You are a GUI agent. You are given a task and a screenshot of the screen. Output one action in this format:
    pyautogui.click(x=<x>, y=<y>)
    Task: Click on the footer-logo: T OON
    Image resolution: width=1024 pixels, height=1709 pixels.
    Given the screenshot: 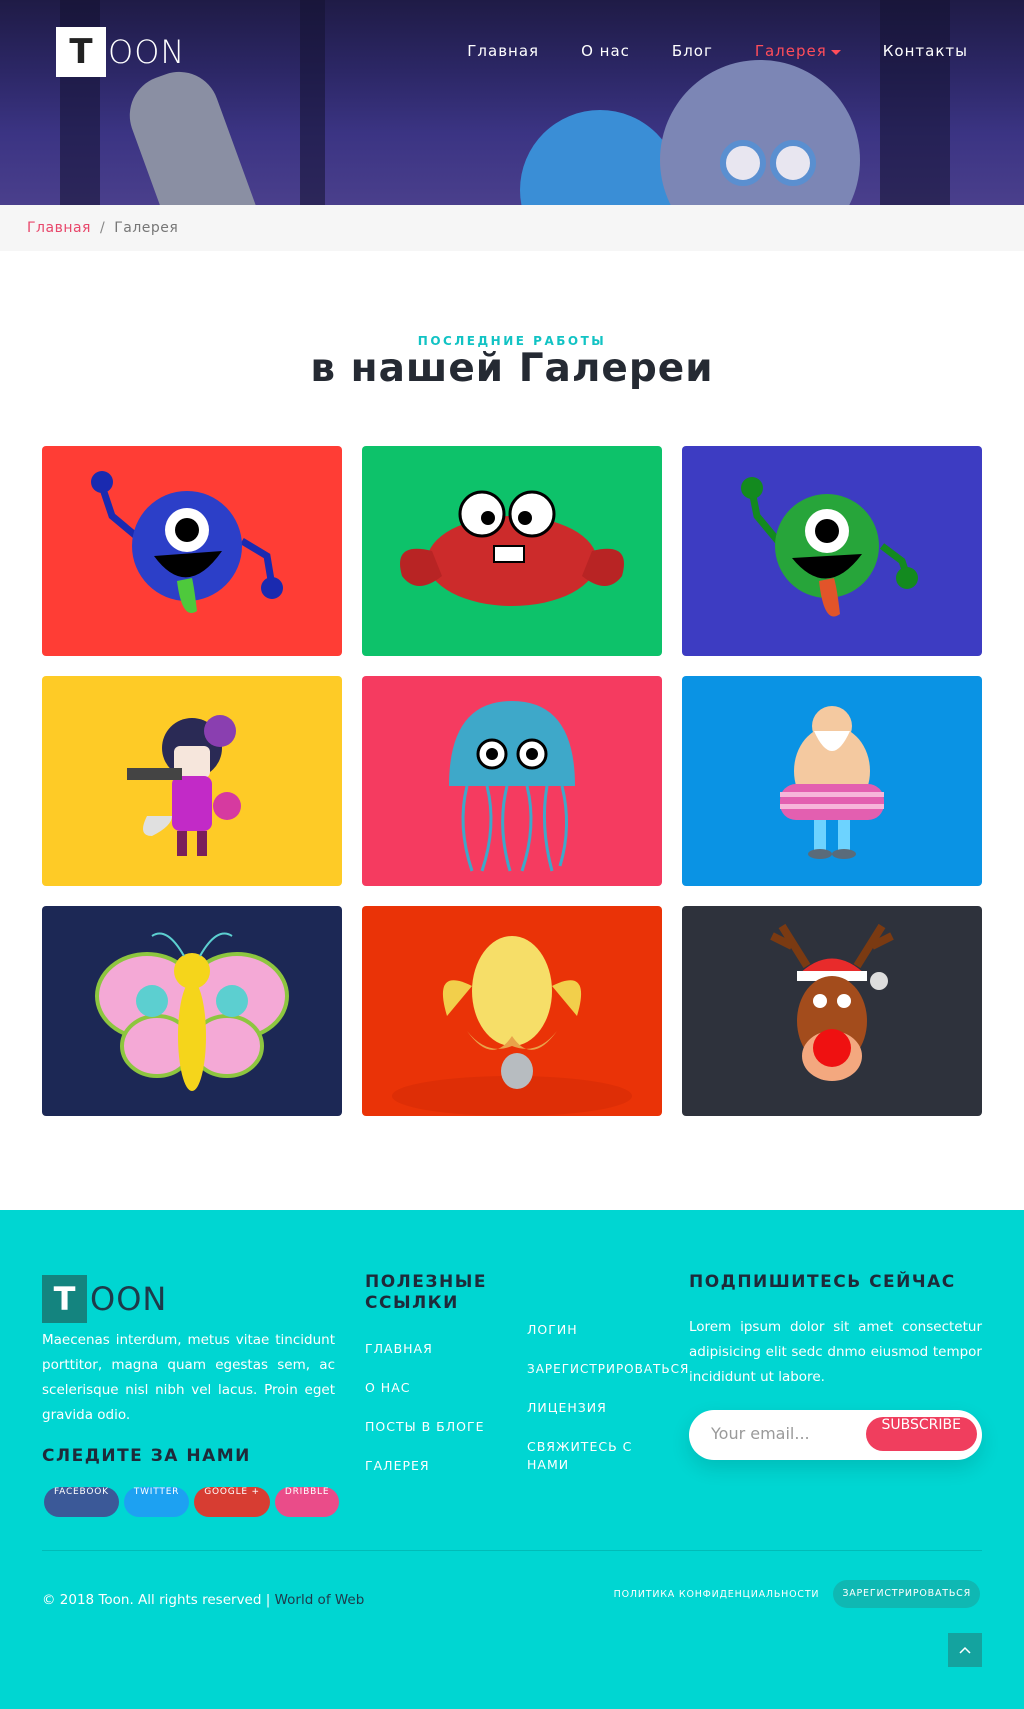 What is the action you would take?
    pyautogui.click(x=104, y=1299)
    